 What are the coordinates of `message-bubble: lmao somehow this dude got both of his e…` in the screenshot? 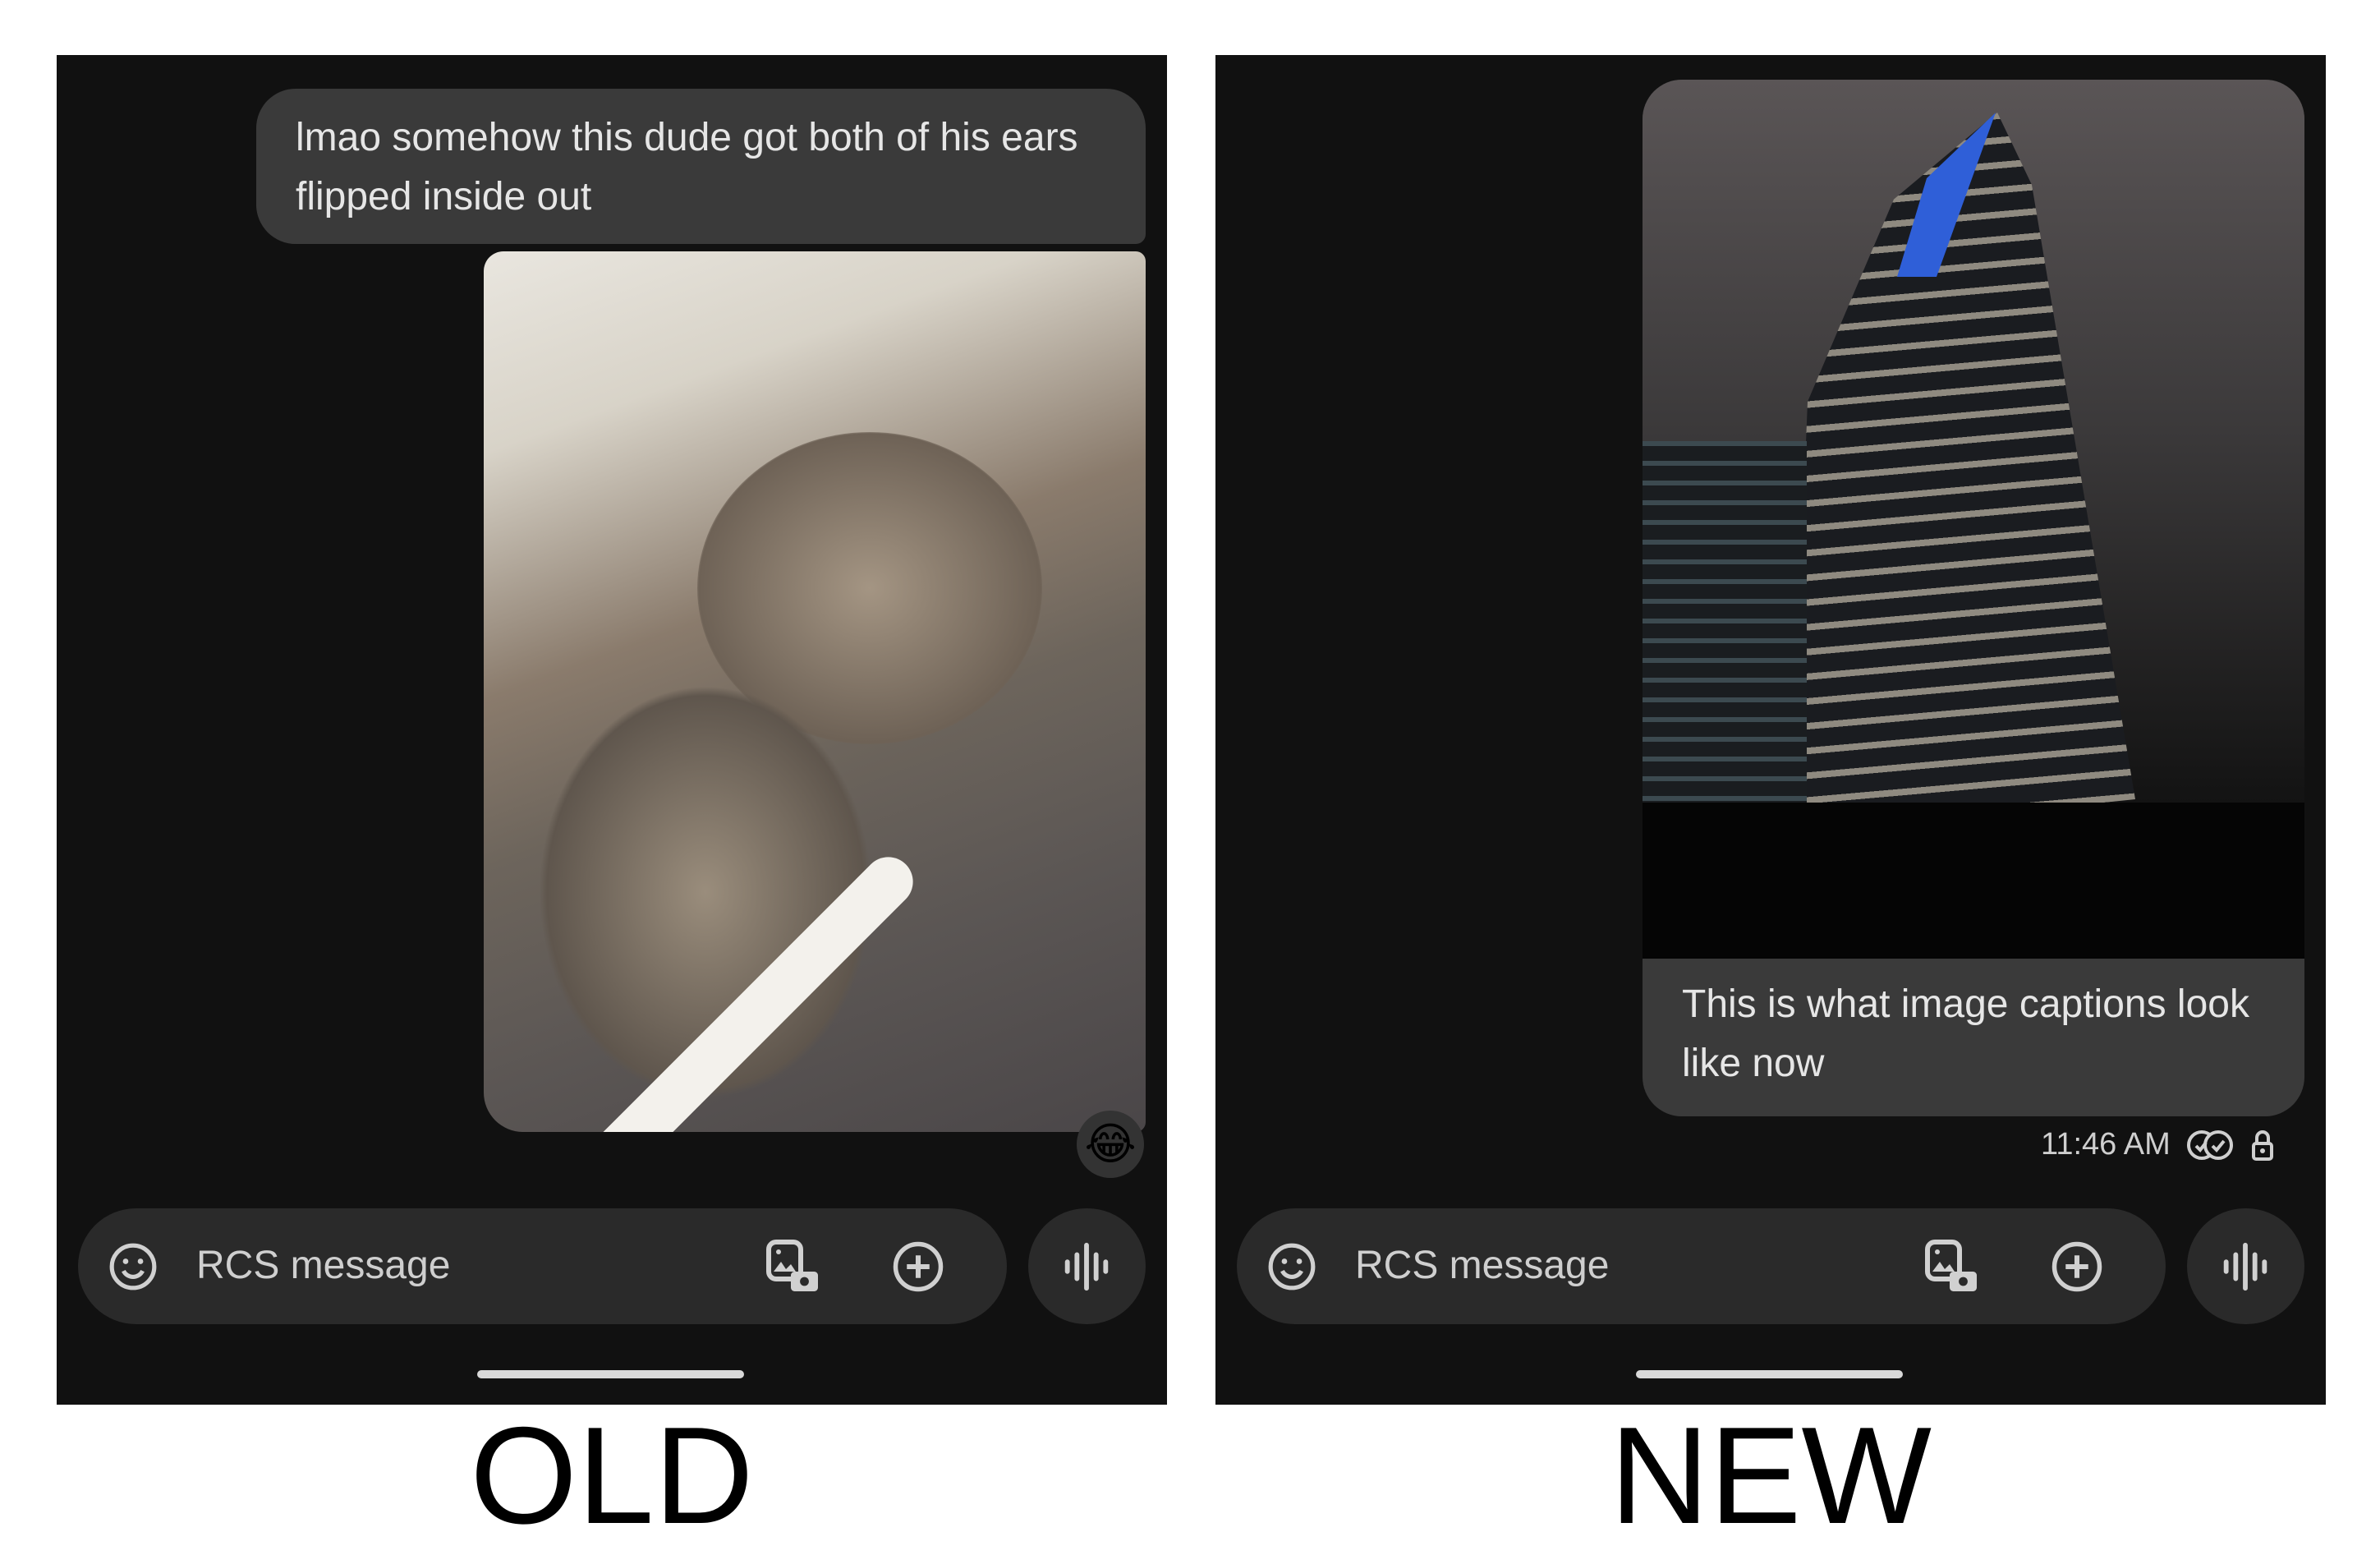 It's located at (701, 166).